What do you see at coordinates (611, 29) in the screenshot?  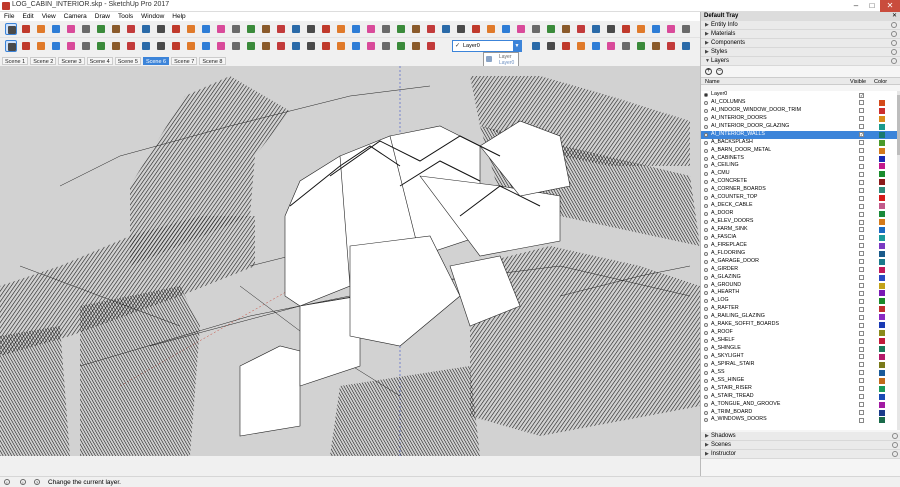 I see `scale-tool-icon` at bounding box center [611, 29].